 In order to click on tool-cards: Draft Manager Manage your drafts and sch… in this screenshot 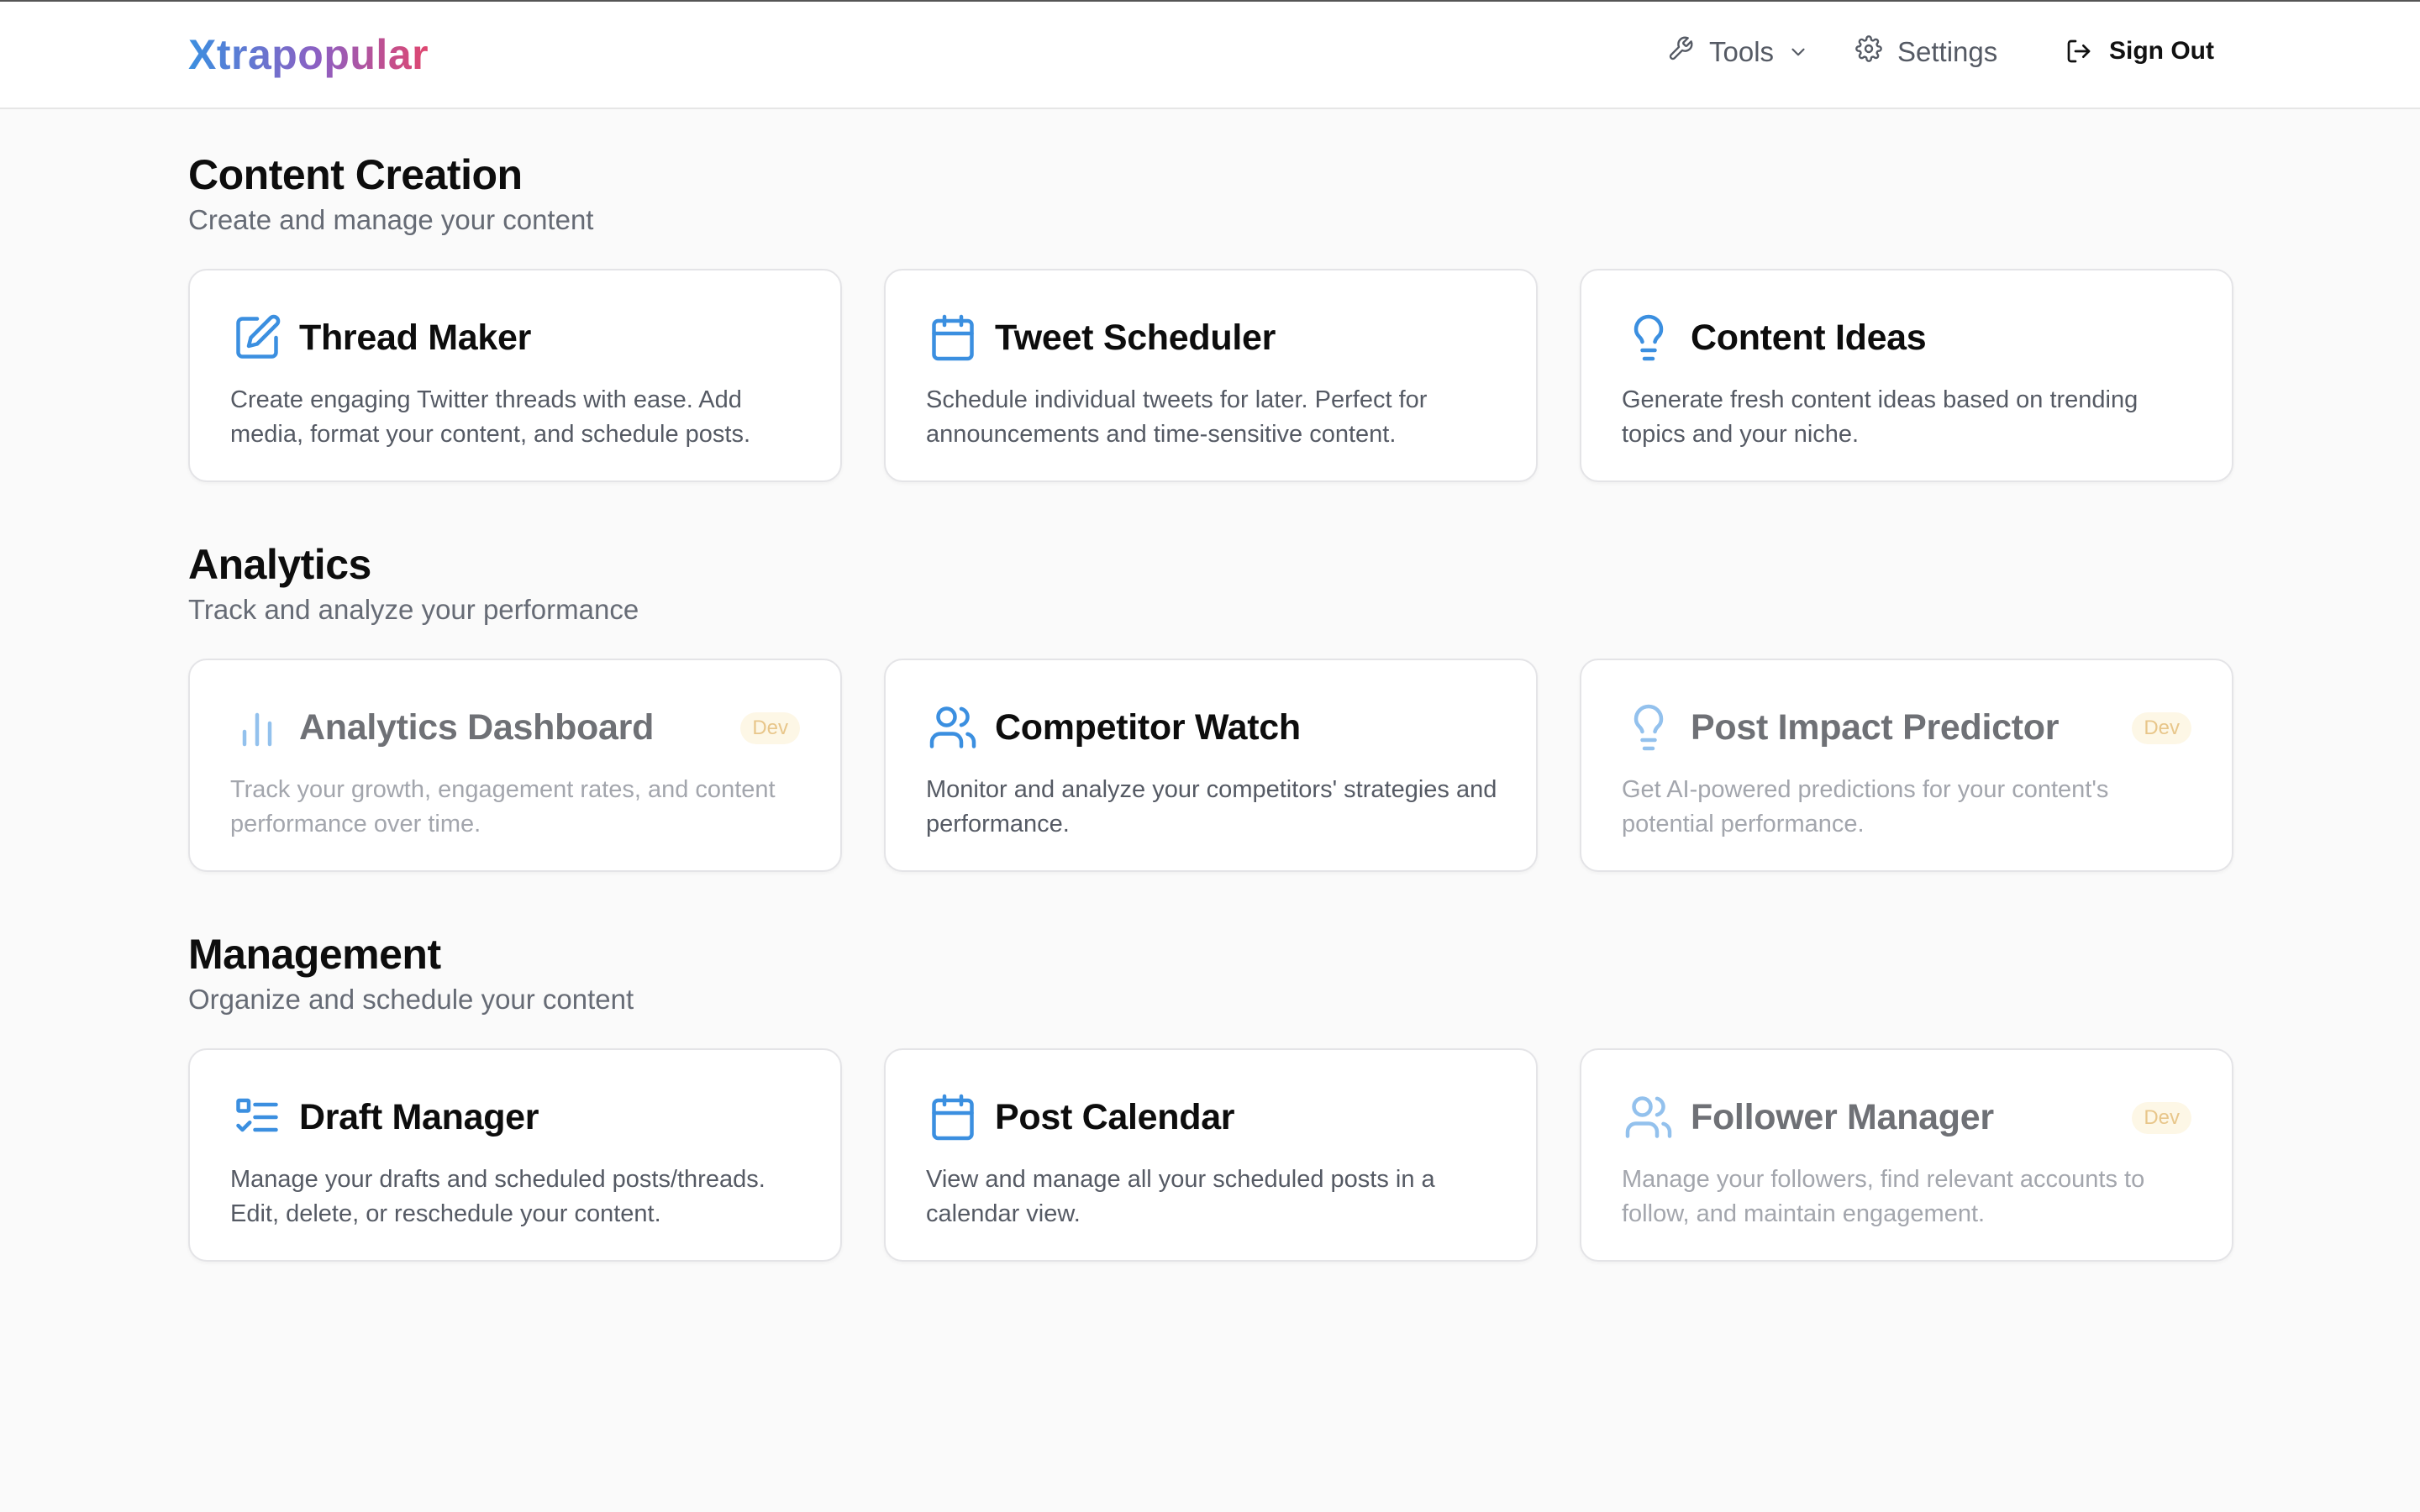, I will do `click(1210, 1155)`.